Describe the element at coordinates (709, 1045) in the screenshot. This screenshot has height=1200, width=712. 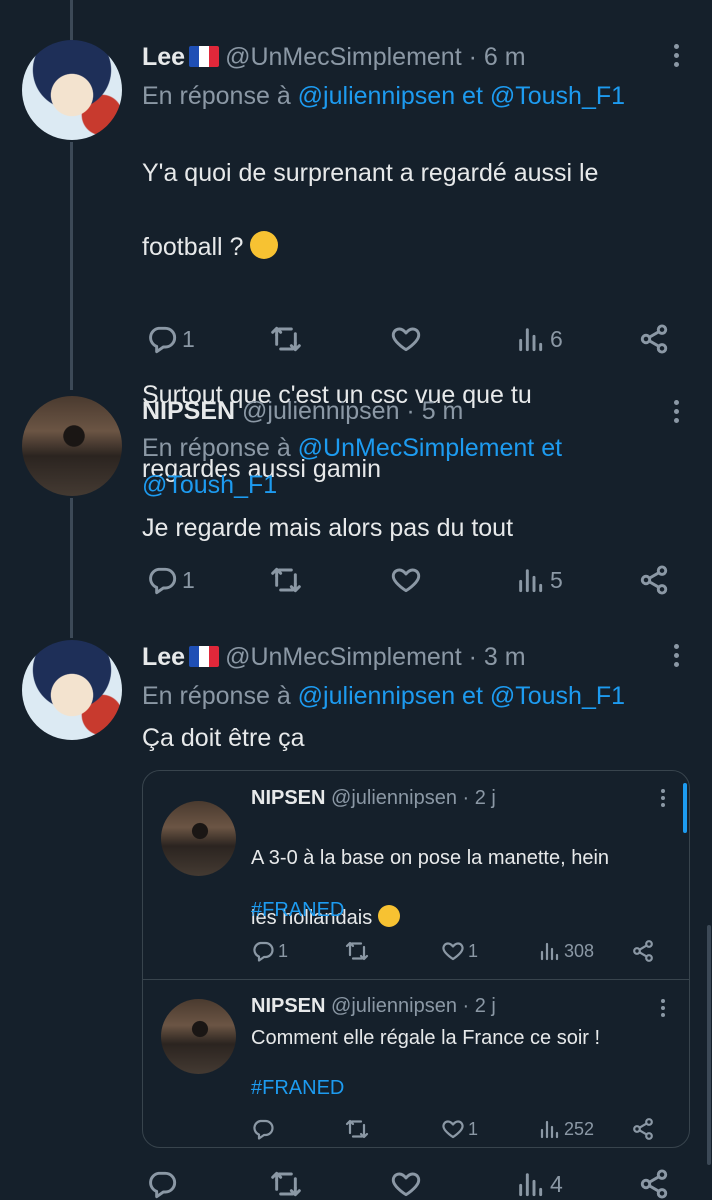
I see `page-scrollbar` at that location.